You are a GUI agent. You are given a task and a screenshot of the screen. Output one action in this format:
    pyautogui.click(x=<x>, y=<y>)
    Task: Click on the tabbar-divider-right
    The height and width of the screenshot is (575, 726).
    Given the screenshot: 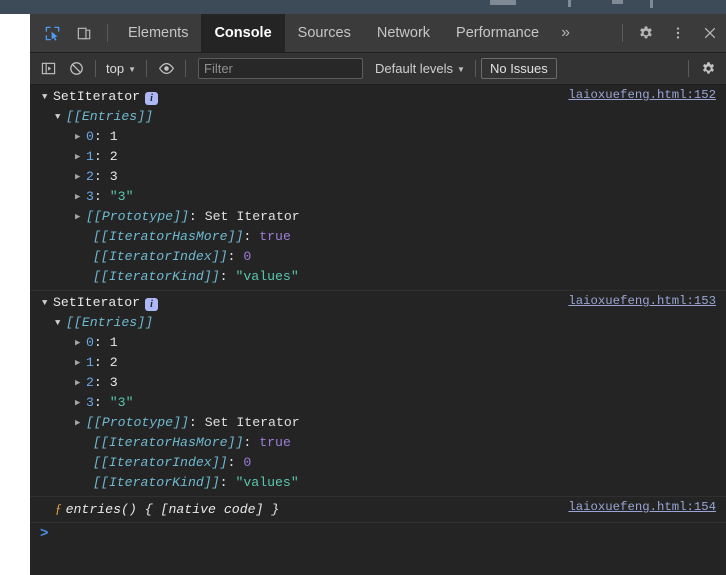 What is the action you would take?
    pyautogui.click(x=622, y=33)
    